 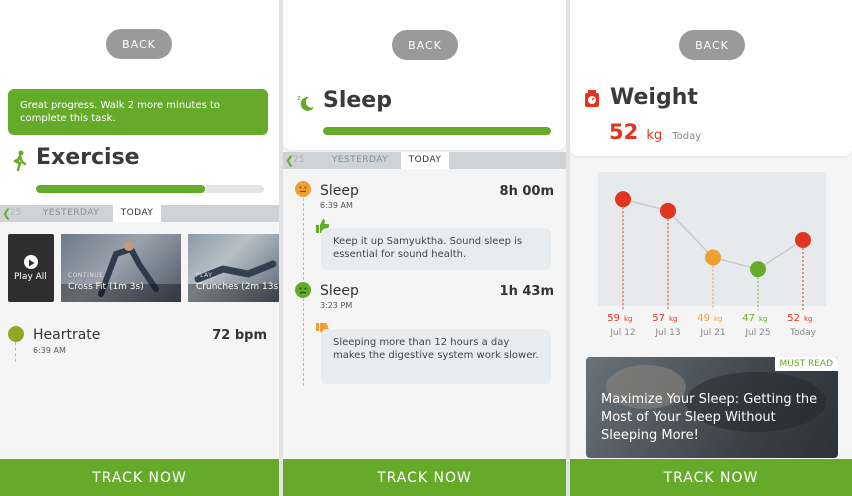 I want to click on video-card: CONTINUE Cross Fit (1m 3s), so click(x=121, y=268).